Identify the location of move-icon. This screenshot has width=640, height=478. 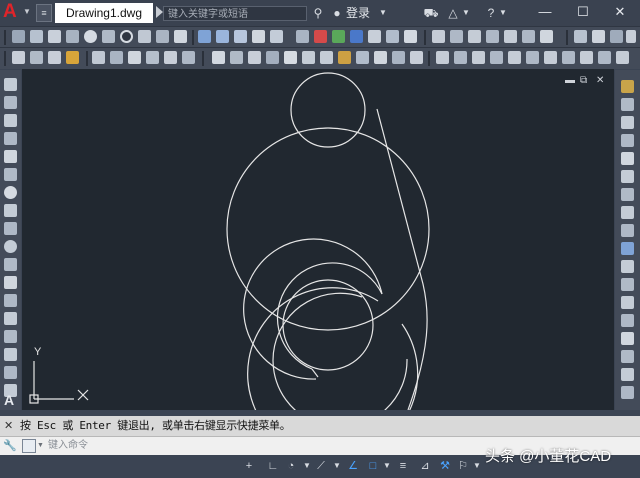
(627, 176).